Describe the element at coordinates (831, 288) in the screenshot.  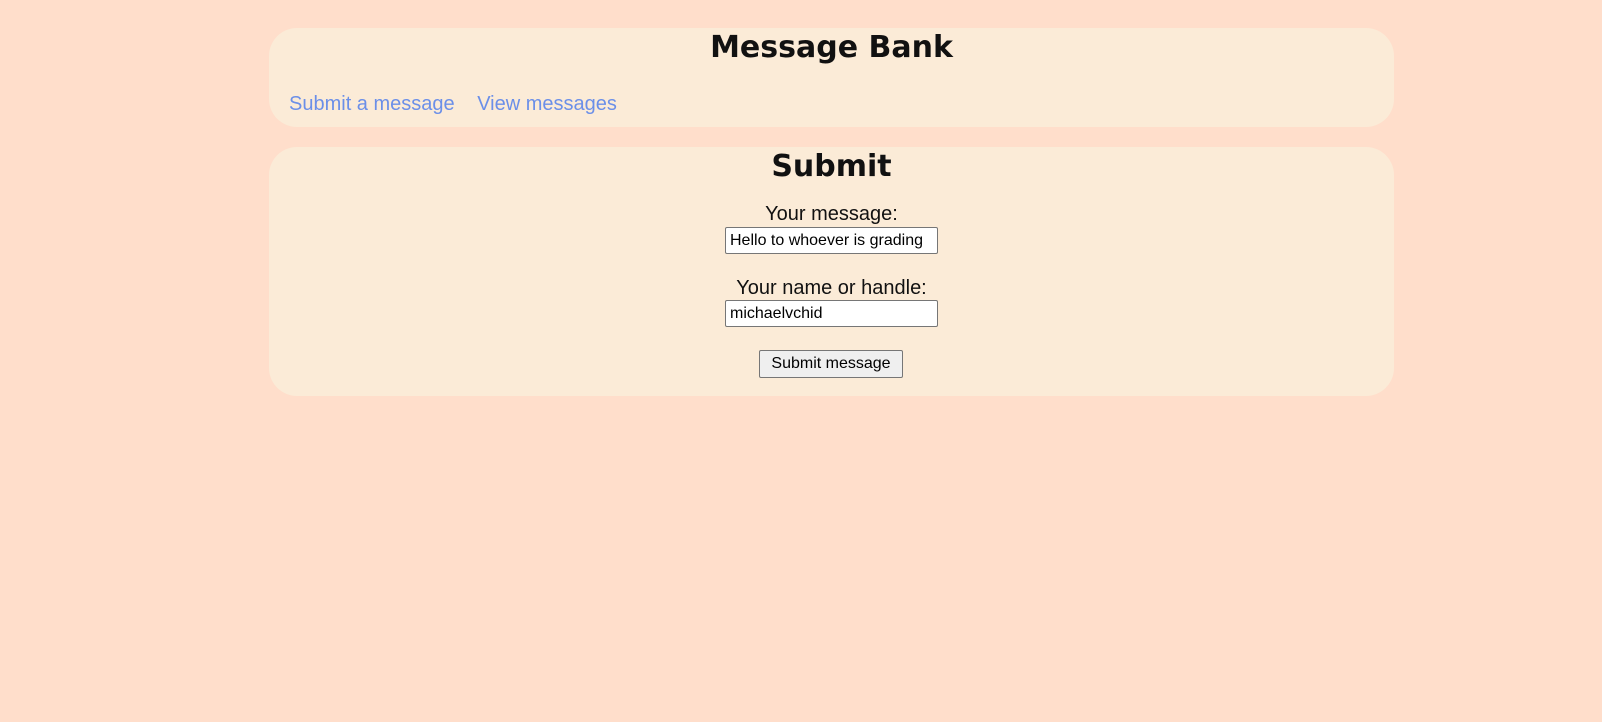
I see `name-label: Your name or handle:` at that location.